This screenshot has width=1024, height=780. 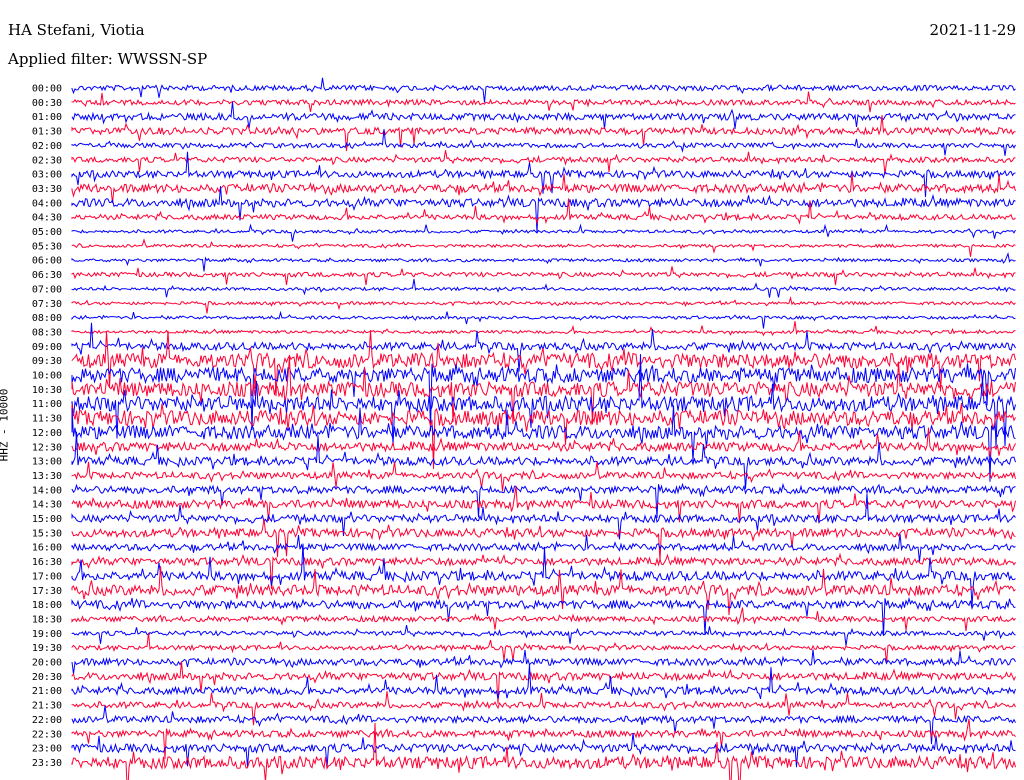 I want to click on row-label: 03:00, so click(x=47, y=175).